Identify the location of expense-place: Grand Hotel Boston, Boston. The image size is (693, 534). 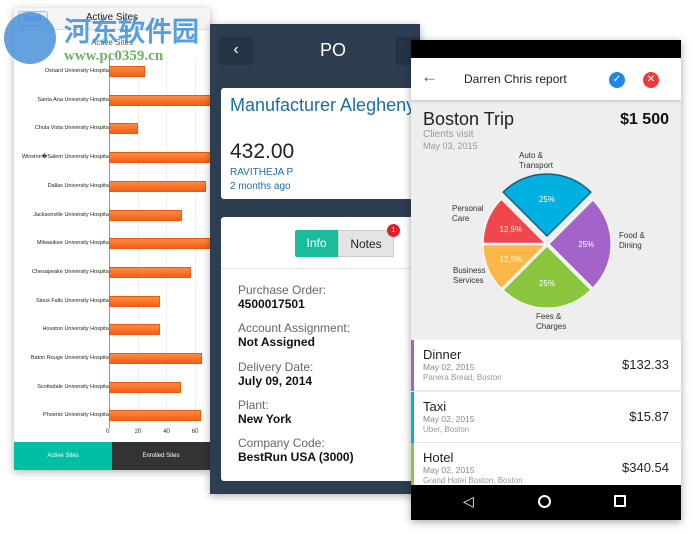
(473, 480).